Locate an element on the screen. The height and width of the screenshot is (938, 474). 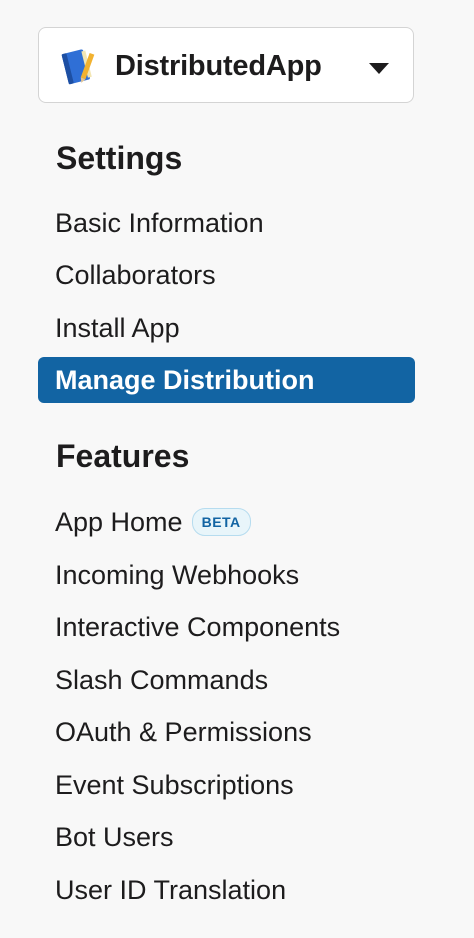
caret-down-icon is located at coordinates (379, 68).